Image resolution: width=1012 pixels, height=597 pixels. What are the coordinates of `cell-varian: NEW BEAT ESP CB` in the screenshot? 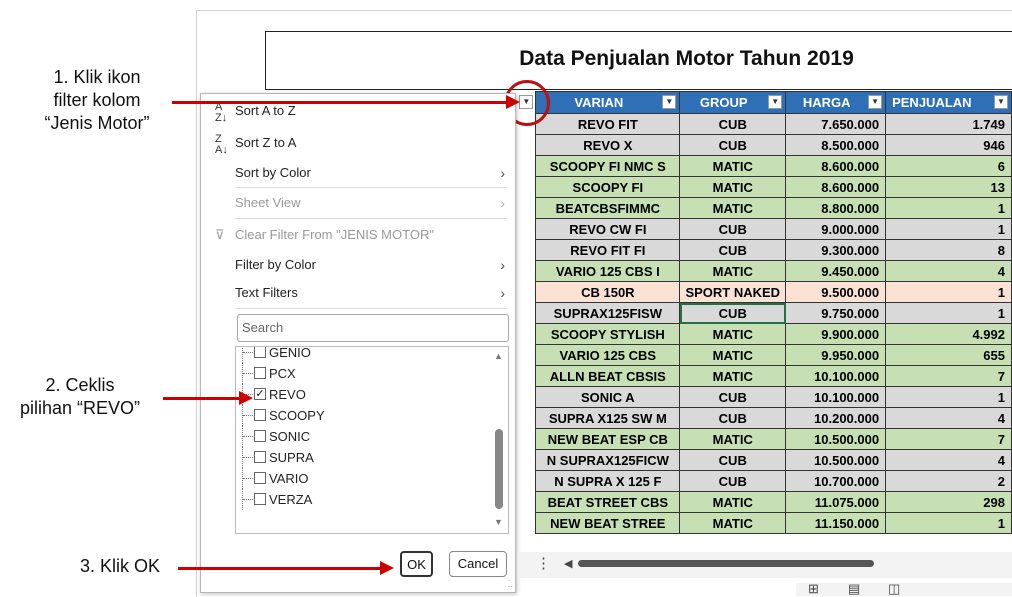 It's located at (608, 439).